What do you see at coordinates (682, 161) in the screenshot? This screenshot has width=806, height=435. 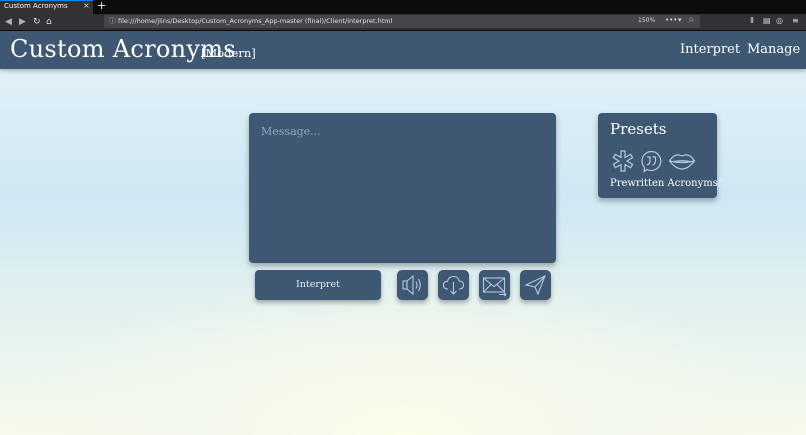 I see `lips-icon` at bounding box center [682, 161].